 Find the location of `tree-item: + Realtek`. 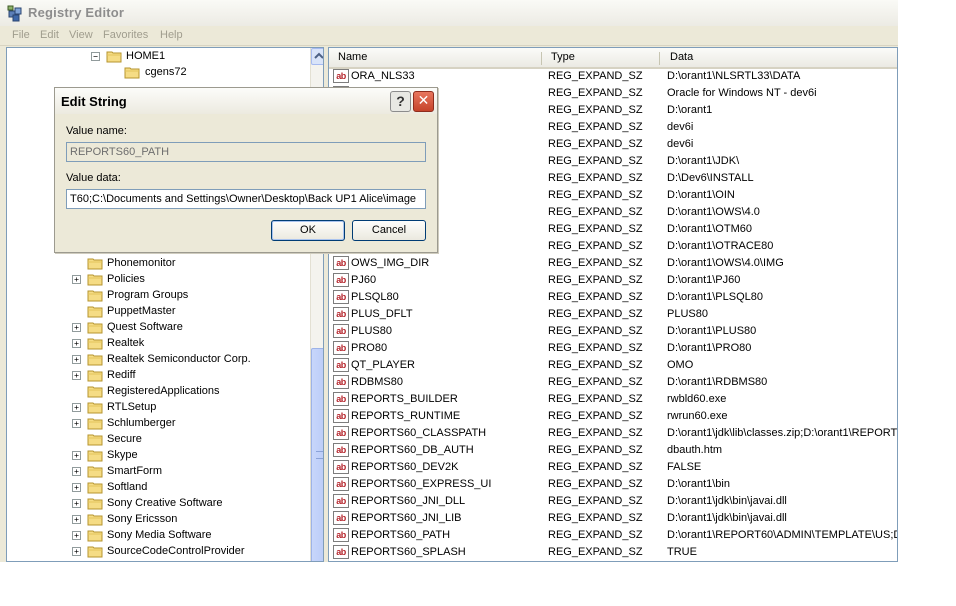

tree-item: + Realtek is located at coordinates (157, 344).